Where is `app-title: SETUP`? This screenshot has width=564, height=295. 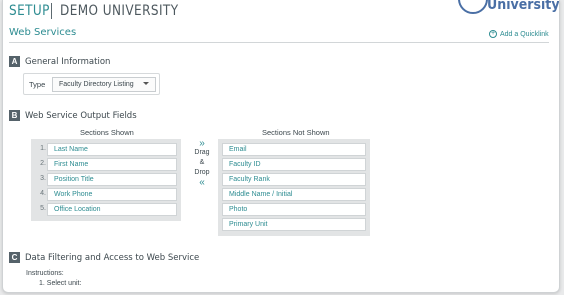
app-title: SETUP is located at coordinates (29, 11).